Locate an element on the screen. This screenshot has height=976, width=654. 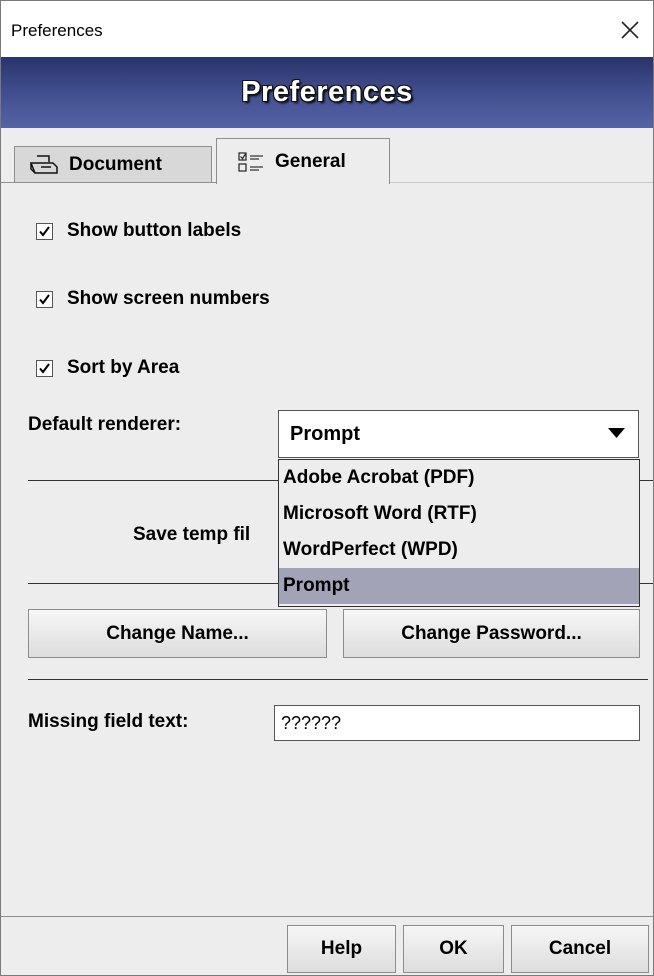
help-button: Help is located at coordinates (341, 949).